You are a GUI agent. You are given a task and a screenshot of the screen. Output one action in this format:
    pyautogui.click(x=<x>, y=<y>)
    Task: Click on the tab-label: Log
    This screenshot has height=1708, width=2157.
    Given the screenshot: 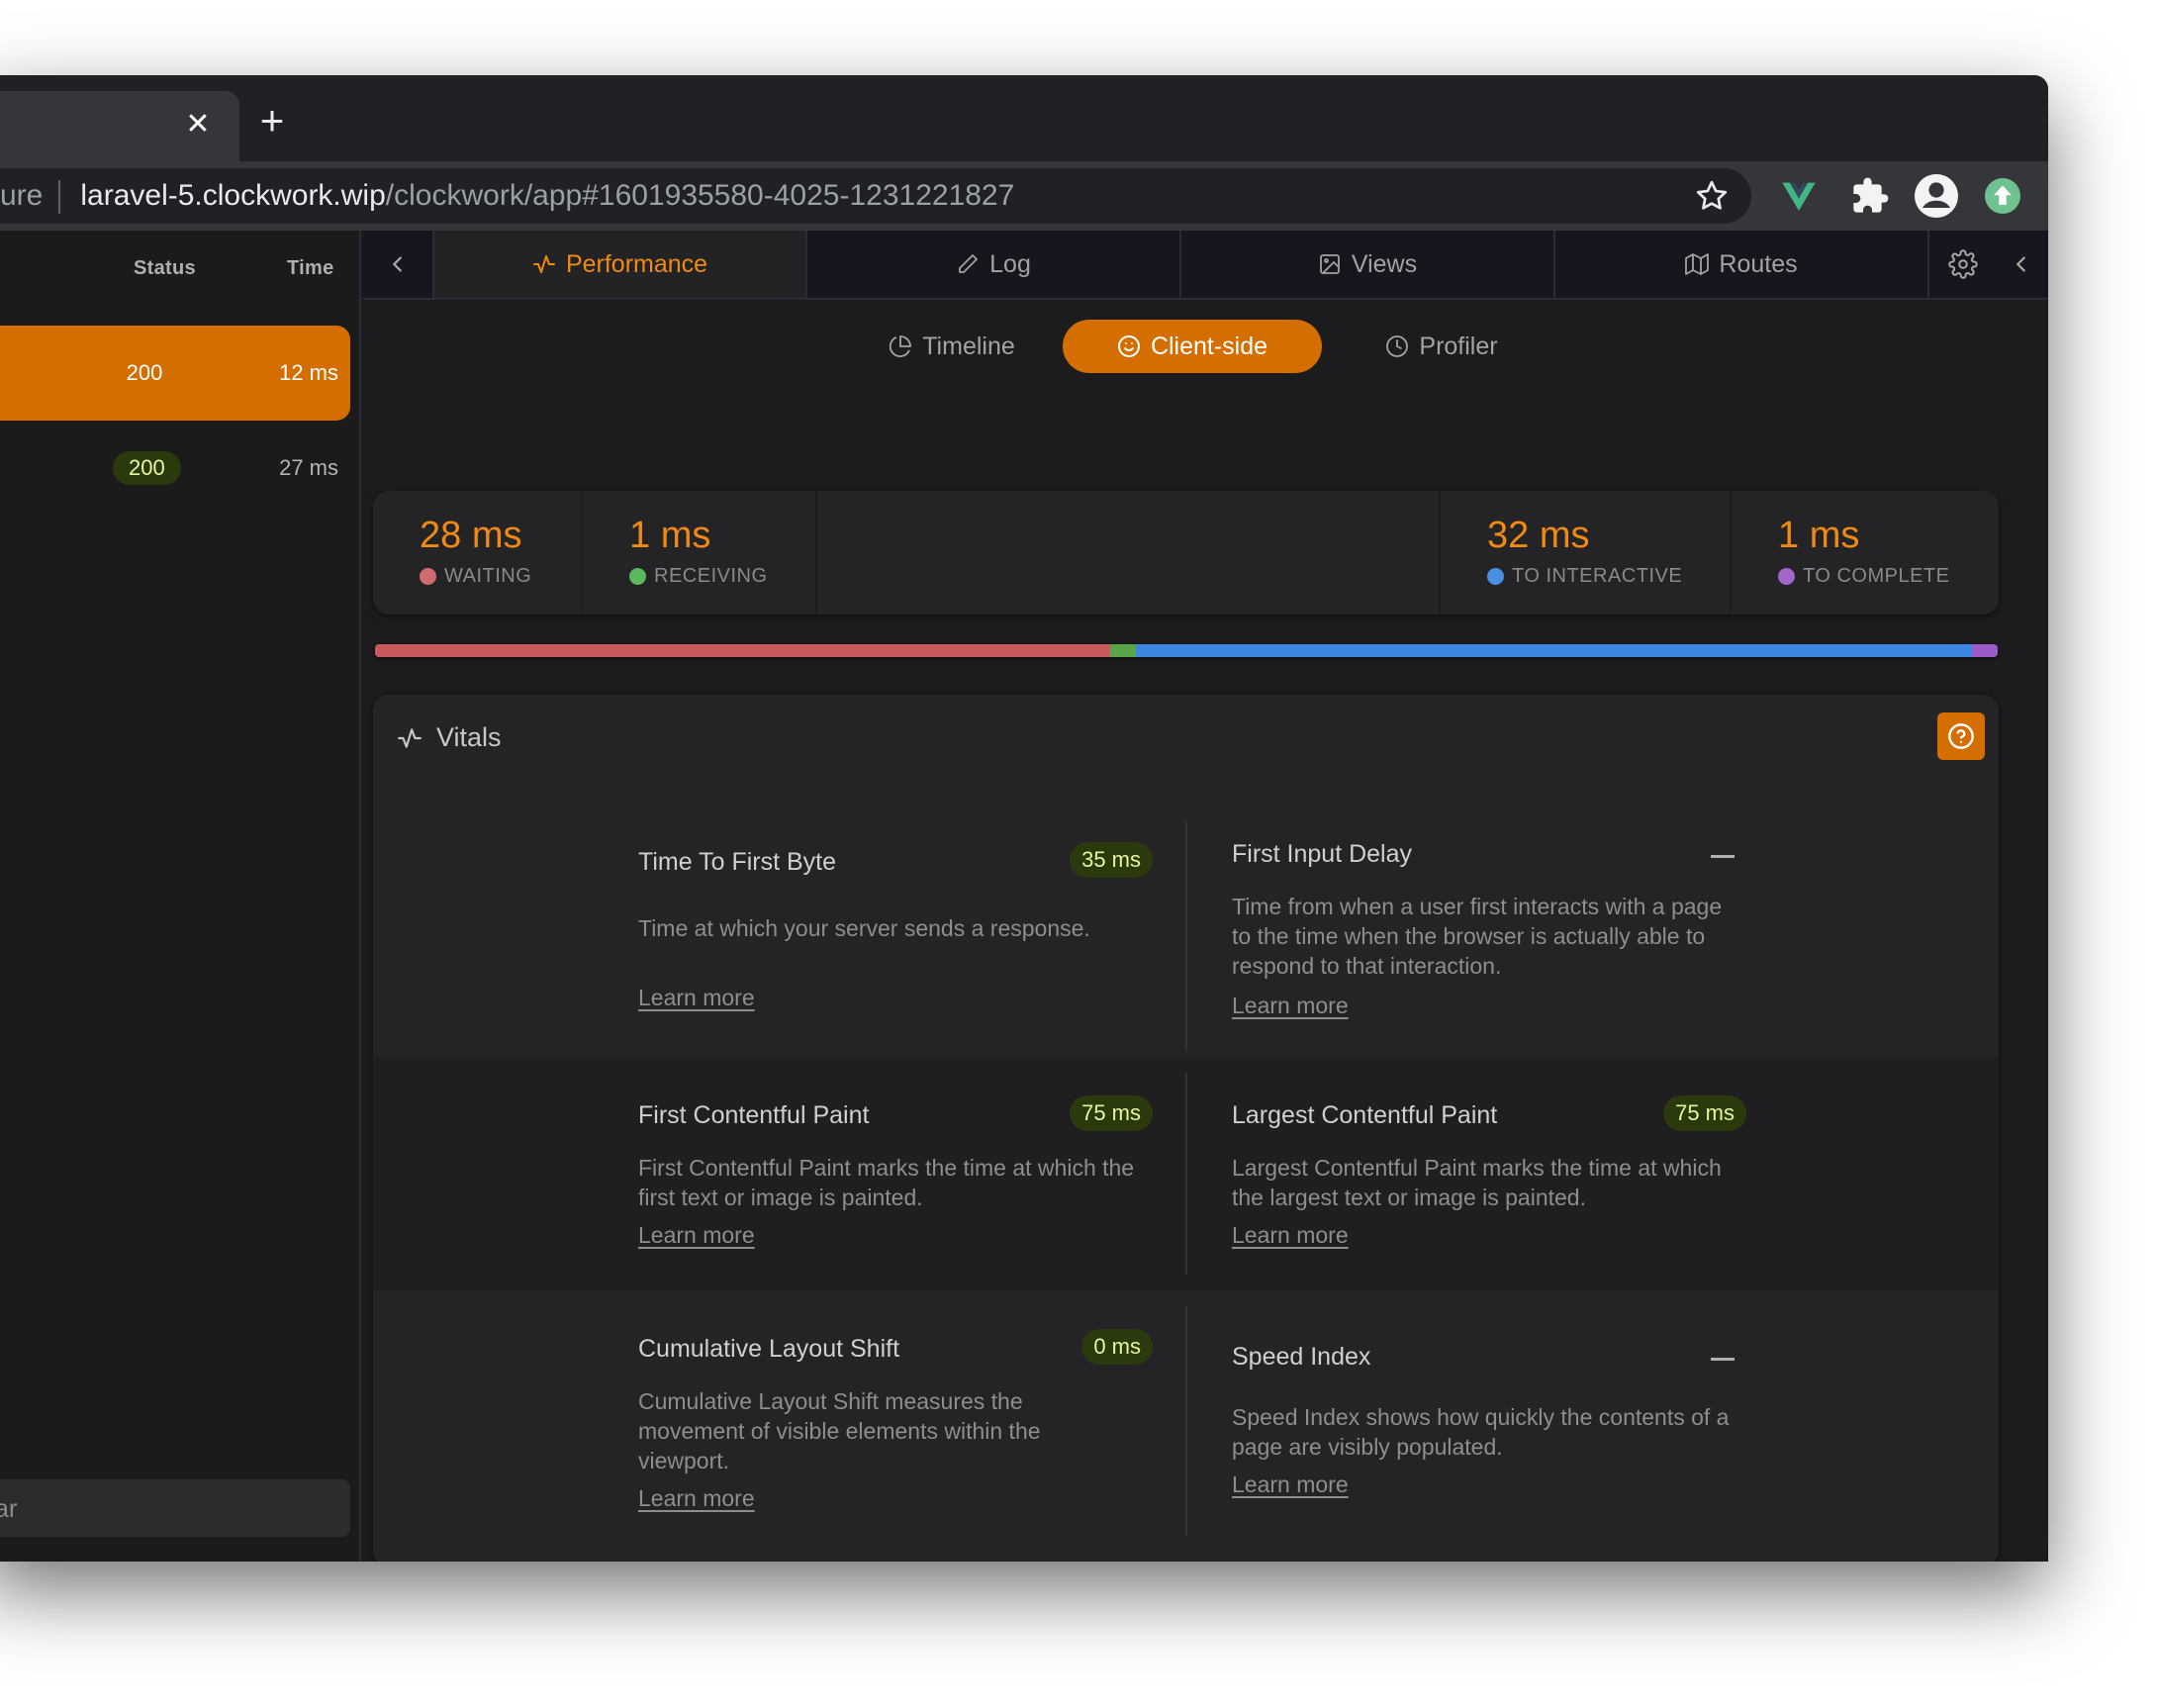 What is the action you would take?
    pyautogui.click(x=1010, y=263)
    